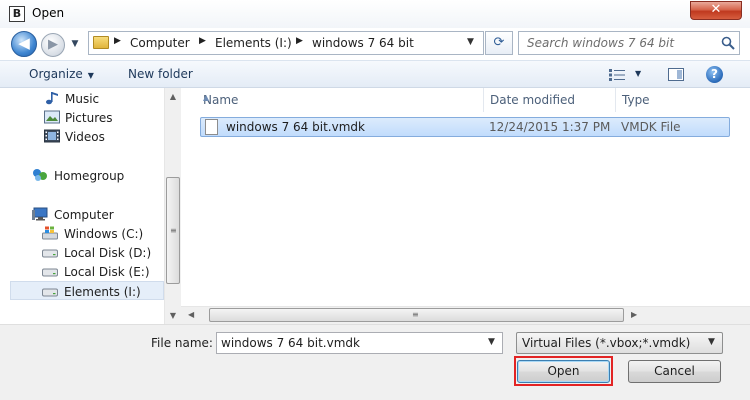  Describe the element at coordinates (52, 98) in the screenshot. I see `music-icon` at that location.